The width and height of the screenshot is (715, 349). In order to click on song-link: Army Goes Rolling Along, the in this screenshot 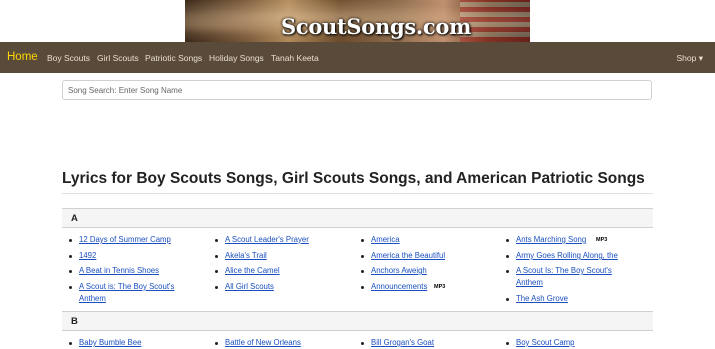, I will do `click(576, 256)`.